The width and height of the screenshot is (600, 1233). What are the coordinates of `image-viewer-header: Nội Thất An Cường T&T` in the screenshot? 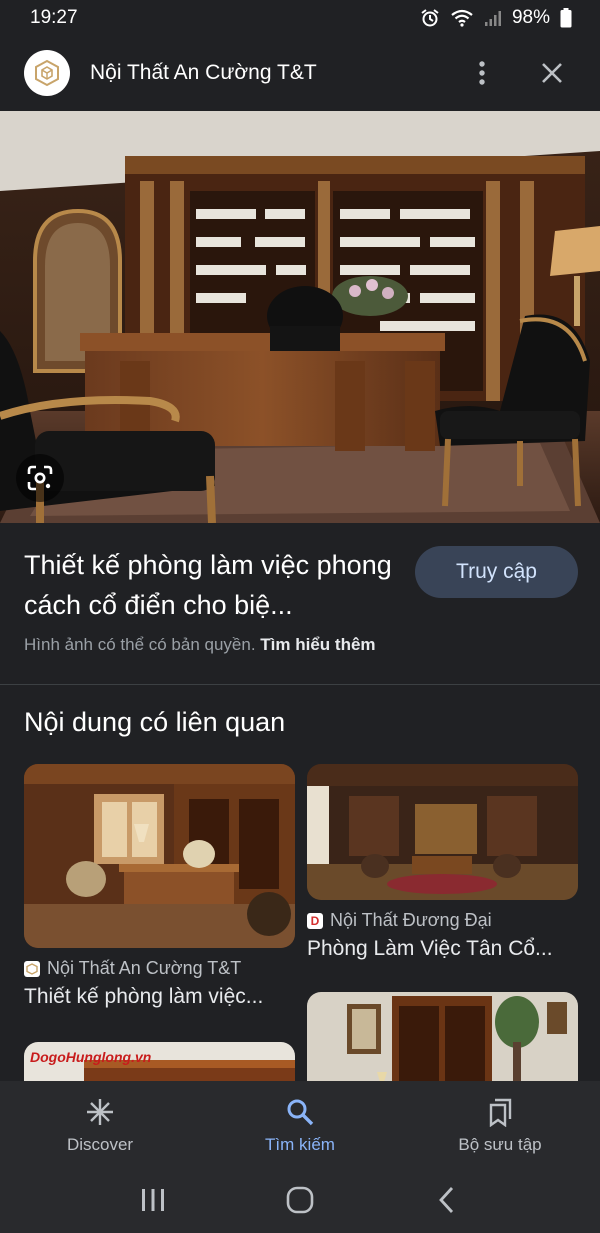 It's located at (300, 73).